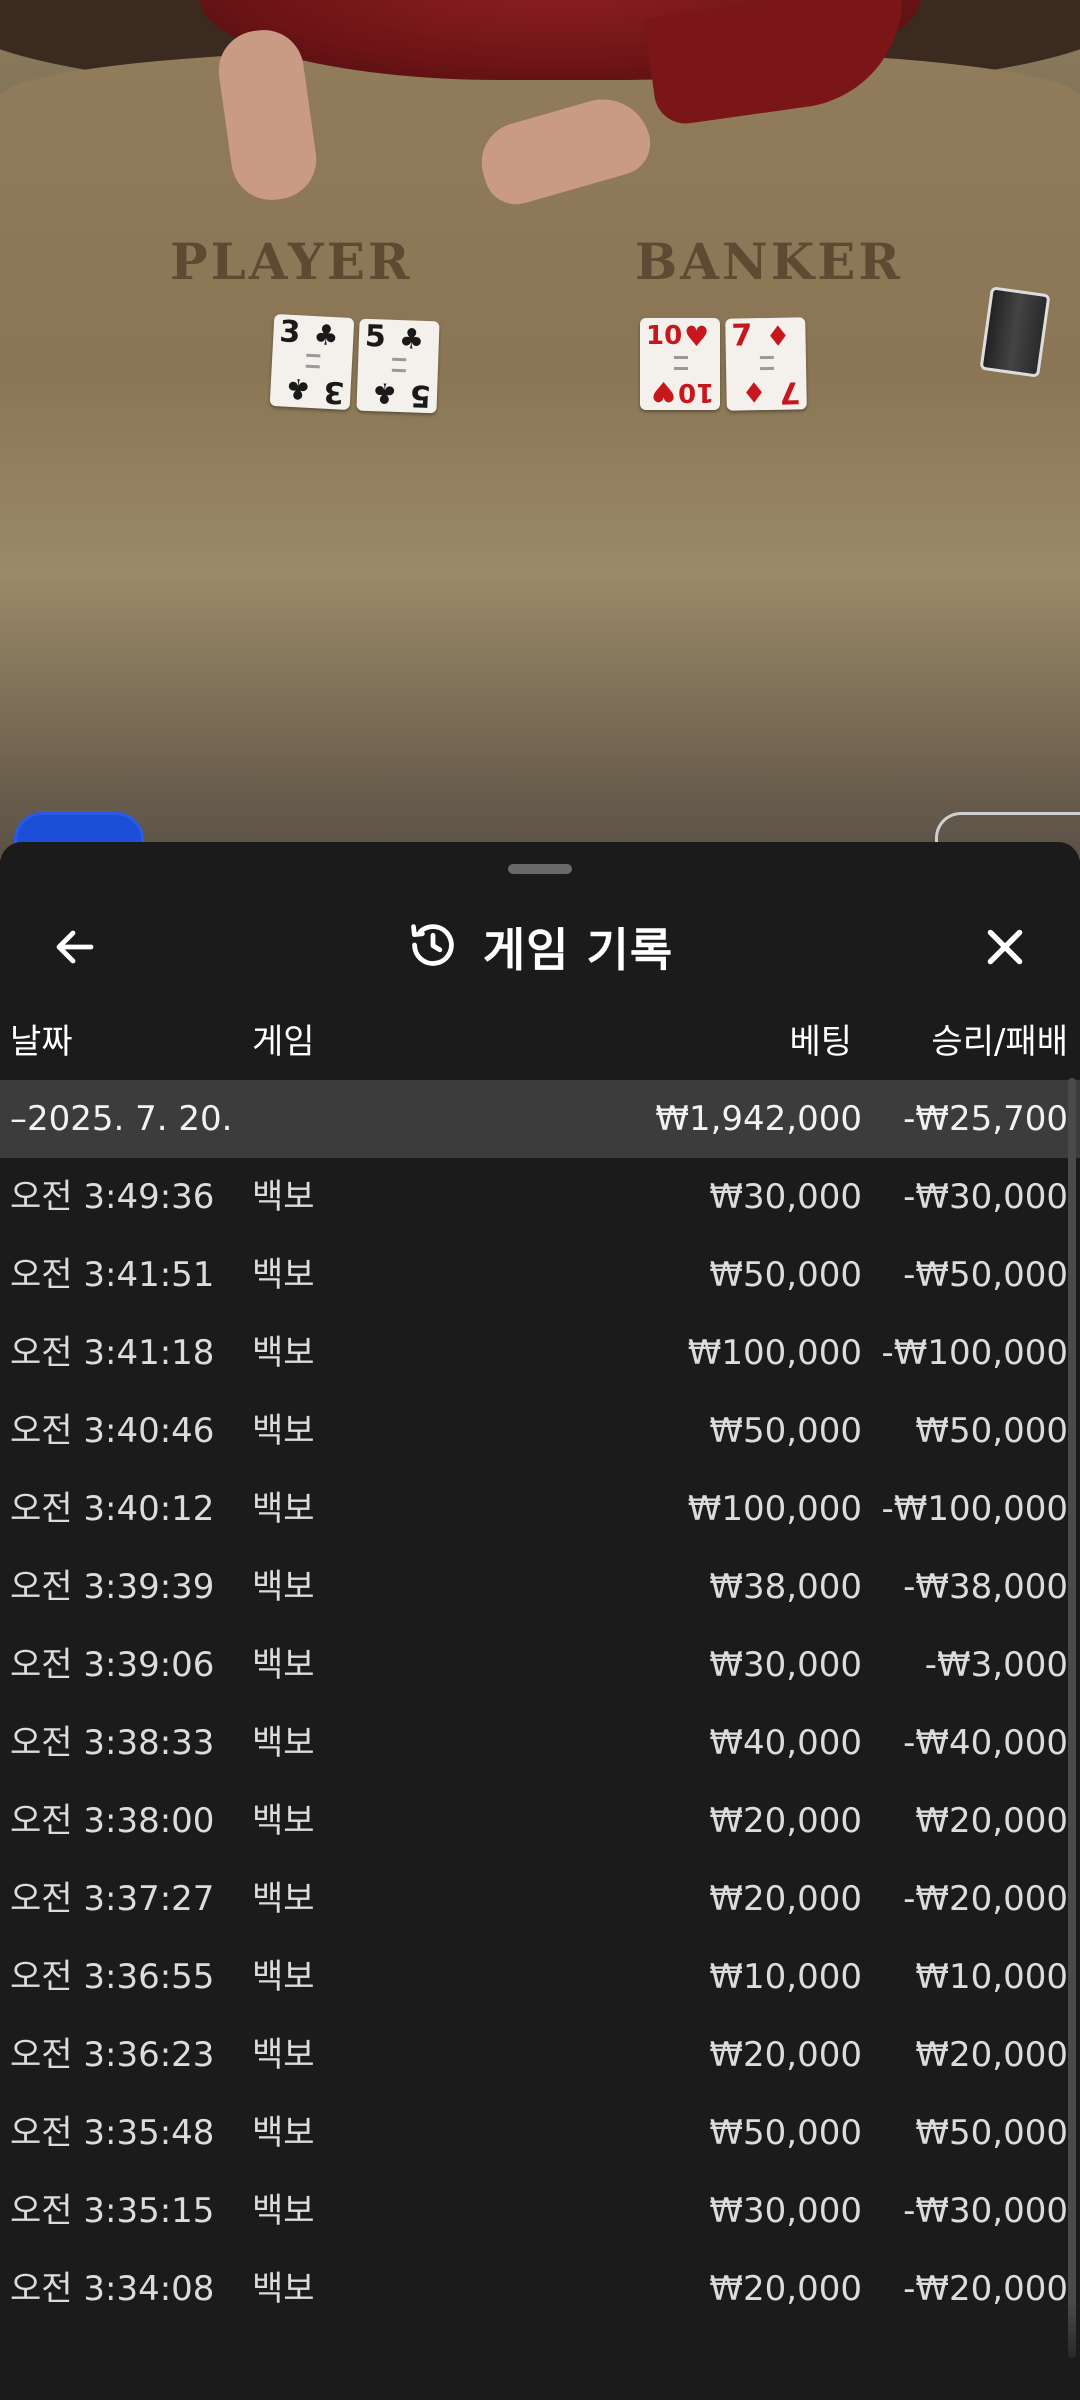  What do you see at coordinates (540, 1977) in the screenshot?
I see `table-row: 오전 3:36:55 백보 ₩10,000 ₩10,000` at bounding box center [540, 1977].